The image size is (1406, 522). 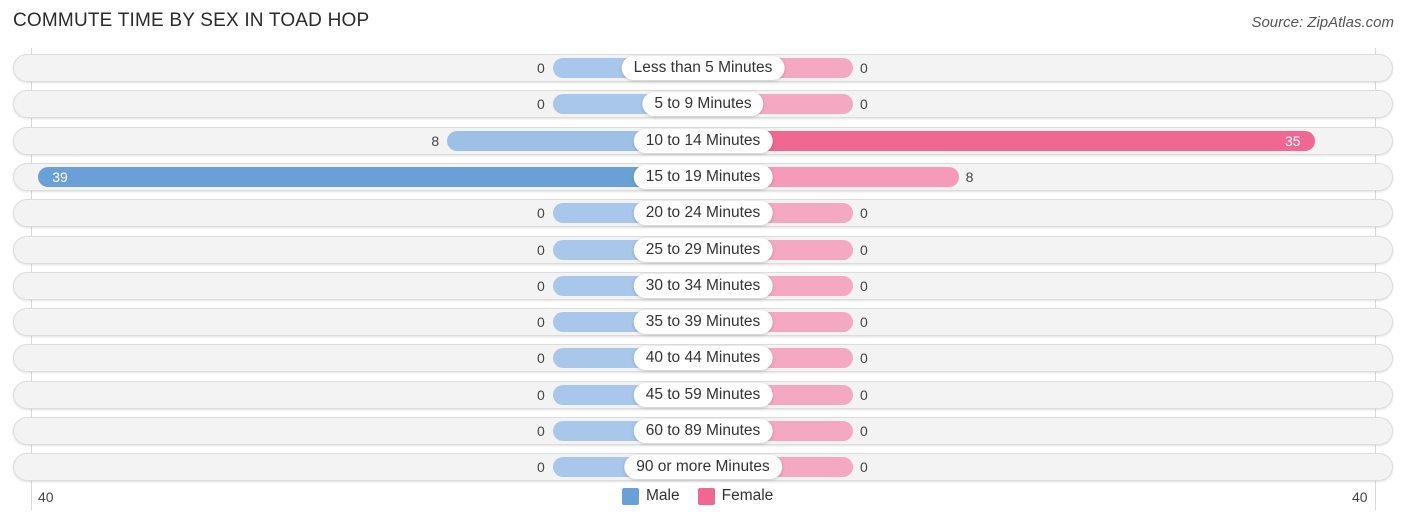 What do you see at coordinates (1360, 497) in the screenshot?
I see `right-axis-tick: 40` at bounding box center [1360, 497].